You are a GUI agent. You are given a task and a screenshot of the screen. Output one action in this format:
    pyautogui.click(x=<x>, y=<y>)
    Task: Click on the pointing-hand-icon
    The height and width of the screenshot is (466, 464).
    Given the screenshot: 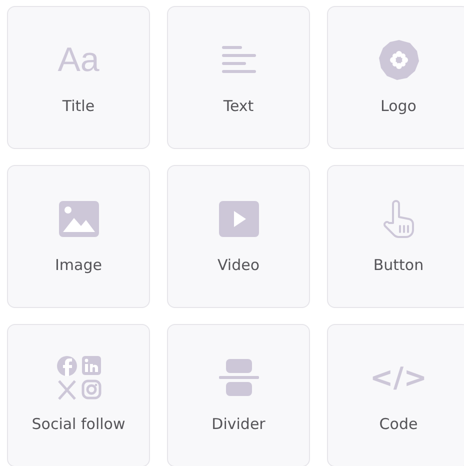 What is the action you would take?
    pyautogui.click(x=399, y=219)
    